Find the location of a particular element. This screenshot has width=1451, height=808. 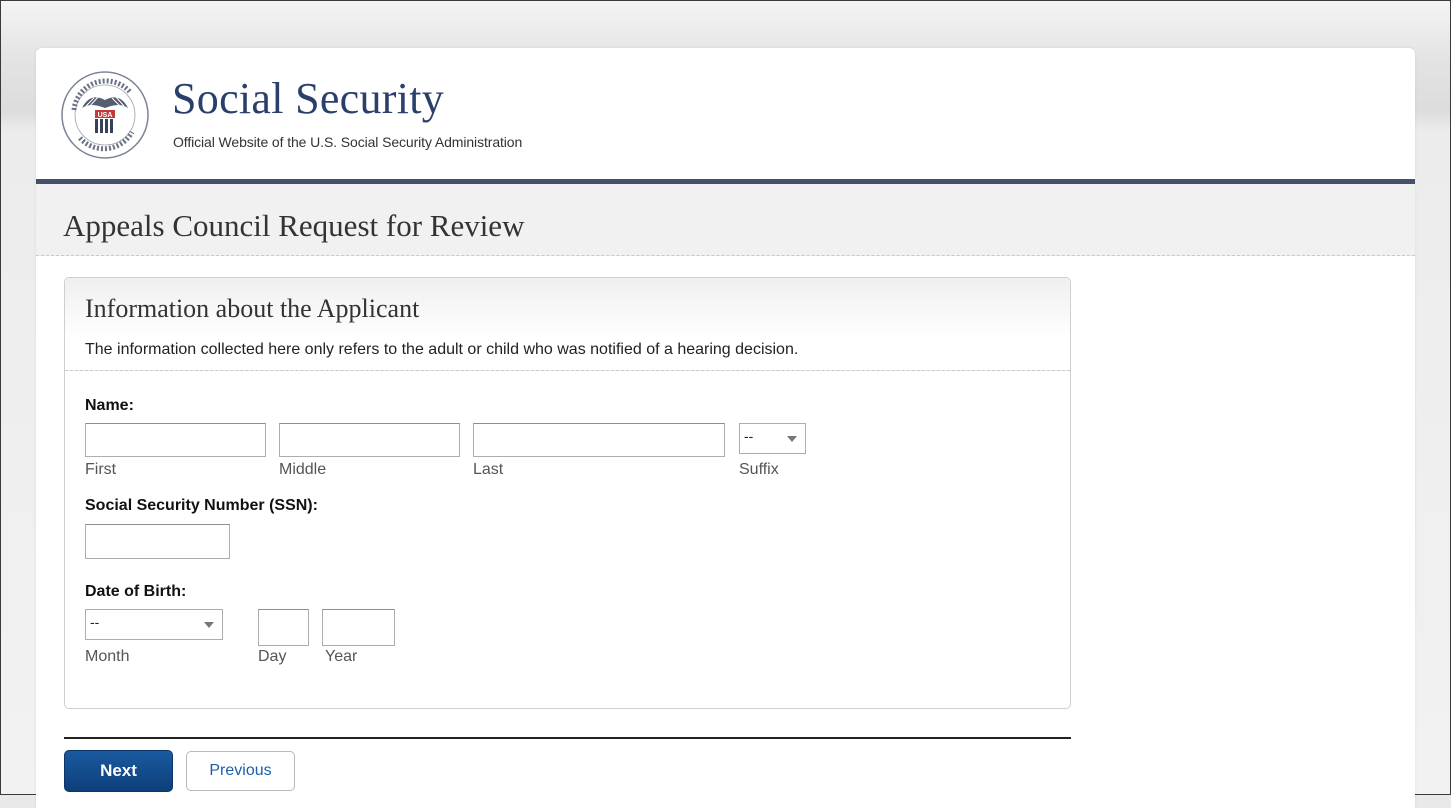

suffix-select: -- is located at coordinates (772, 438).